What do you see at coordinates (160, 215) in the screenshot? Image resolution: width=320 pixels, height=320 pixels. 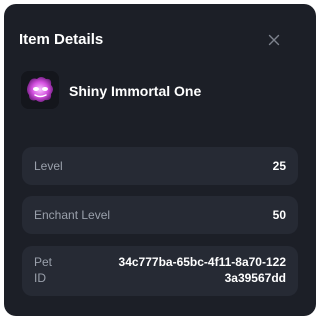 I see `stat-enchant-level: Enchant Level 50` at bounding box center [160, 215].